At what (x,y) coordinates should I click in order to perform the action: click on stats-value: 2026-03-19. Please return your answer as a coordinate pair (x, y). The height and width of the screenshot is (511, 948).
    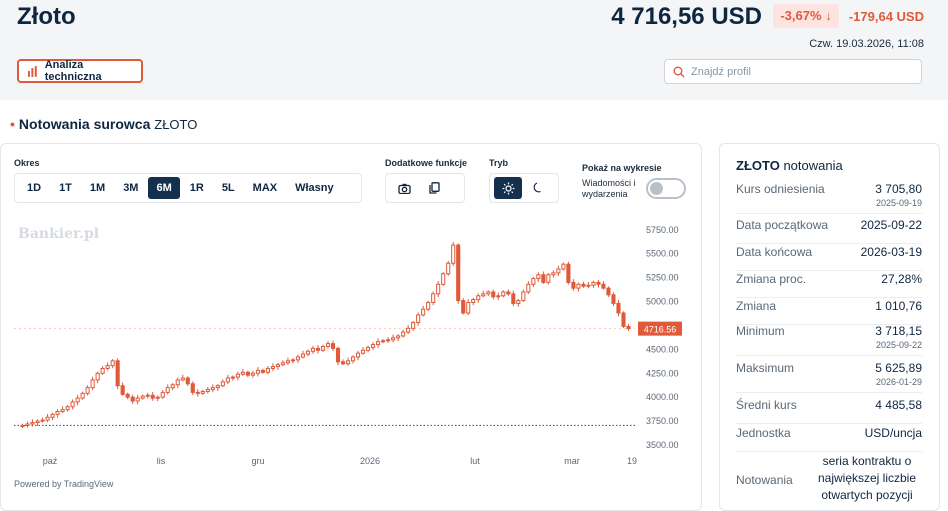
    Looking at the image, I should click on (891, 252).